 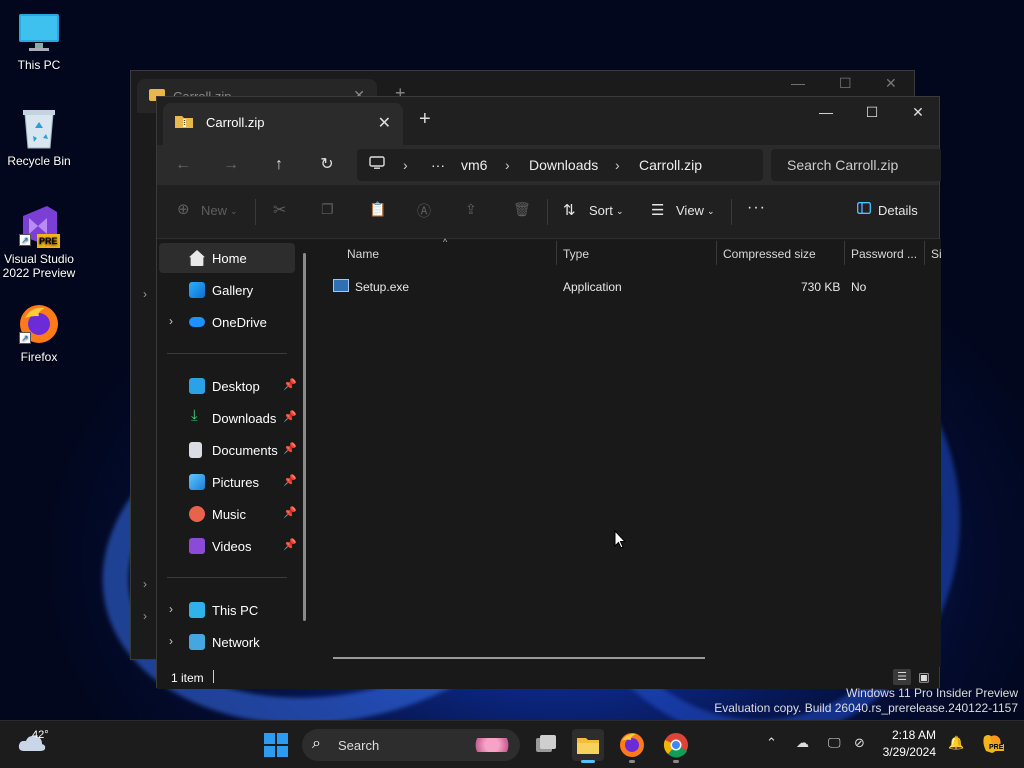 What do you see at coordinates (936, 254) in the screenshot?
I see `column-header-size: Si` at bounding box center [936, 254].